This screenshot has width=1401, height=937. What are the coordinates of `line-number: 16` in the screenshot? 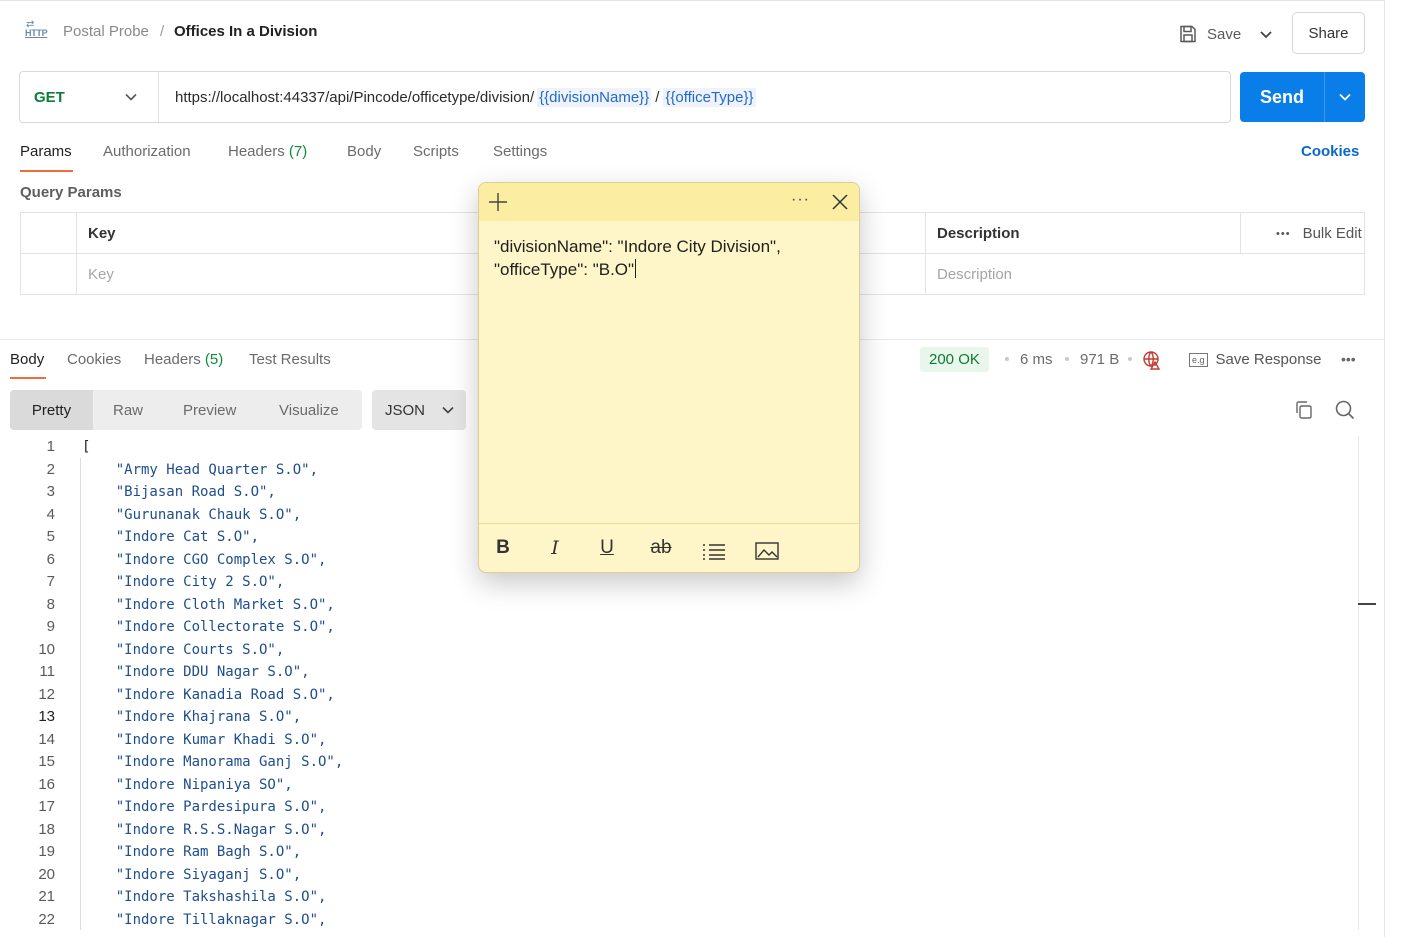 It's located at (46, 784).